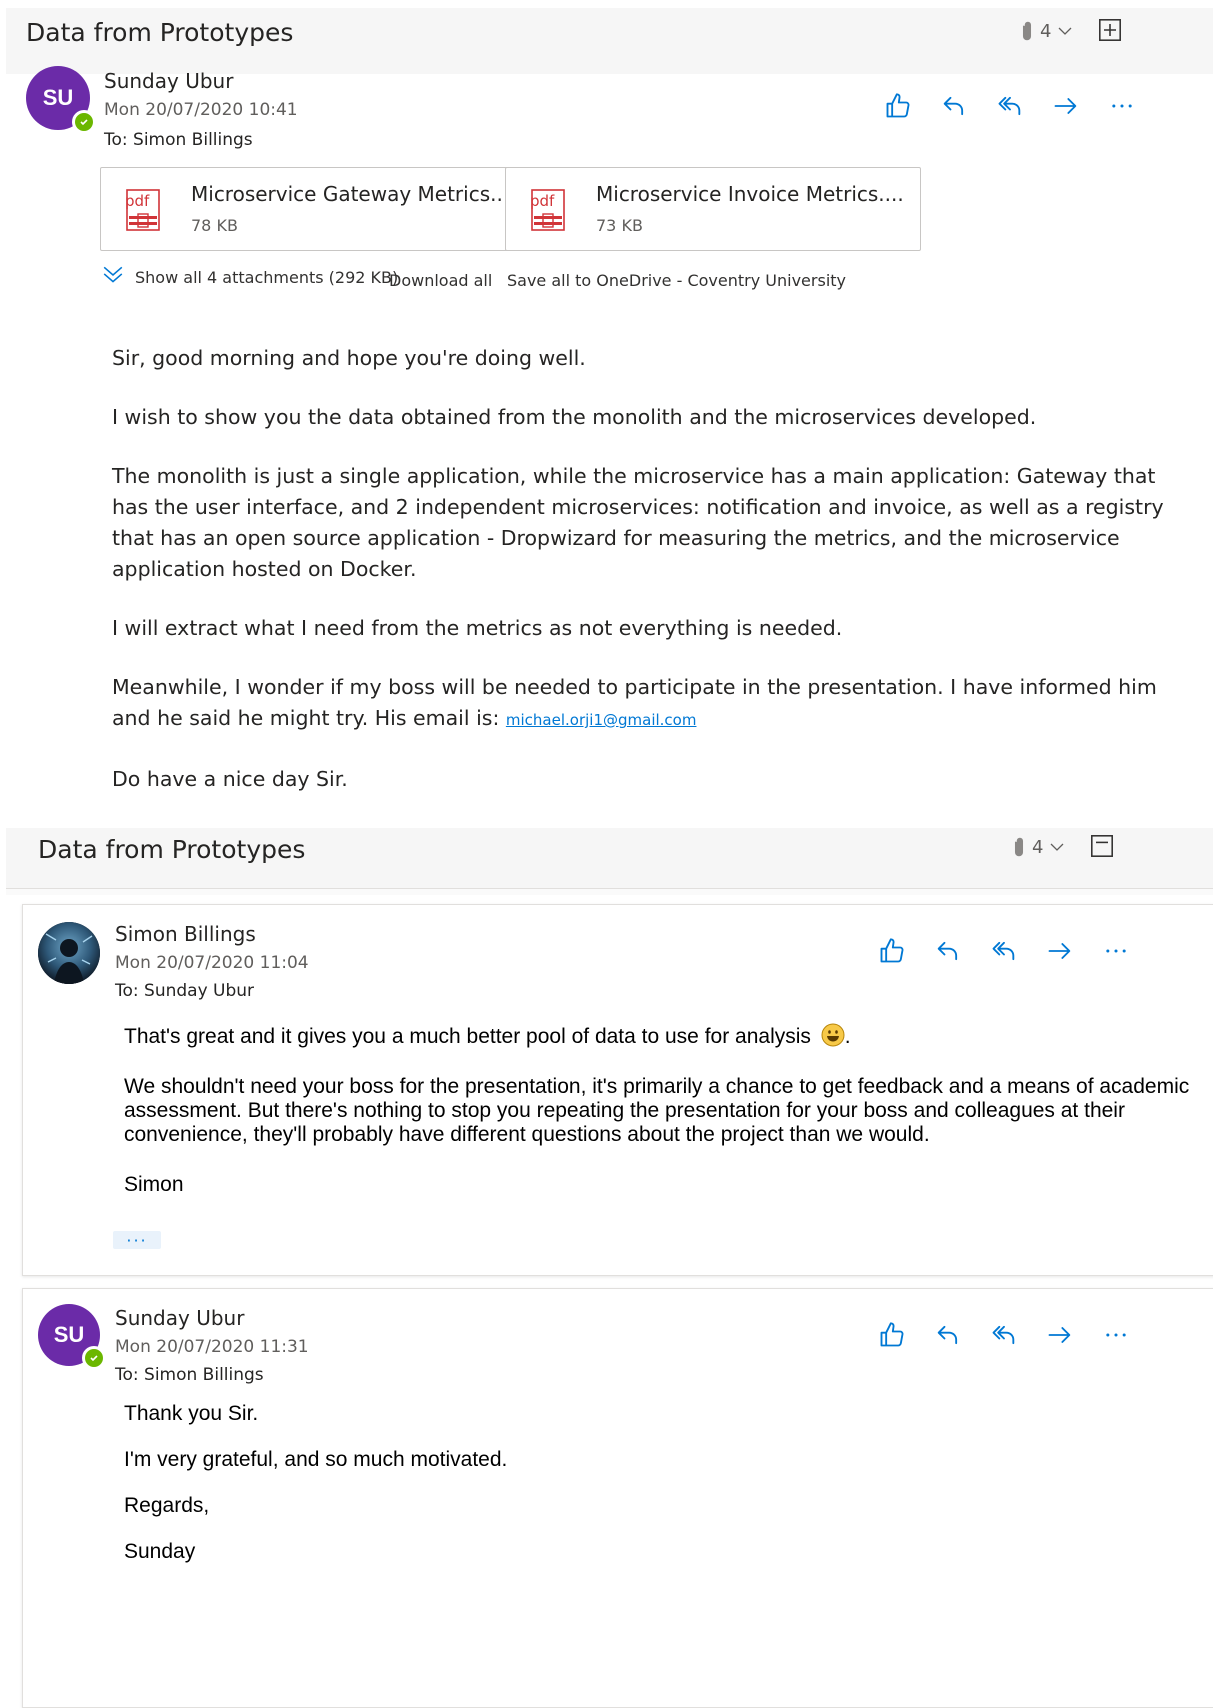 This screenshot has width=1213, height=1708. What do you see at coordinates (440, 280) in the screenshot?
I see `download-all-link: Download all` at bounding box center [440, 280].